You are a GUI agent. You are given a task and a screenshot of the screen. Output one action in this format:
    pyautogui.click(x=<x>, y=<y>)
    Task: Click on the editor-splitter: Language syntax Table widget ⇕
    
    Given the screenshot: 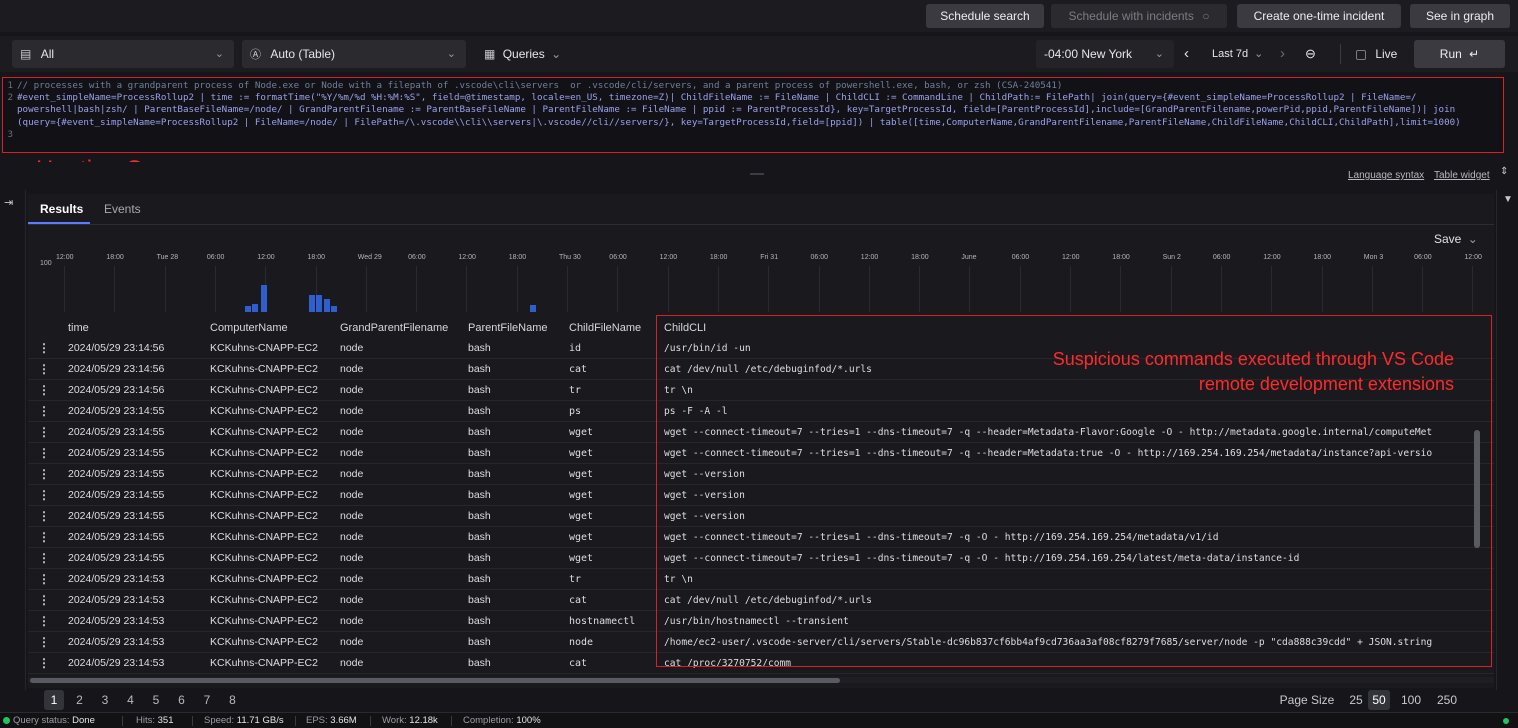 What is the action you would take?
    pyautogui.click(x=759, y=174)
    